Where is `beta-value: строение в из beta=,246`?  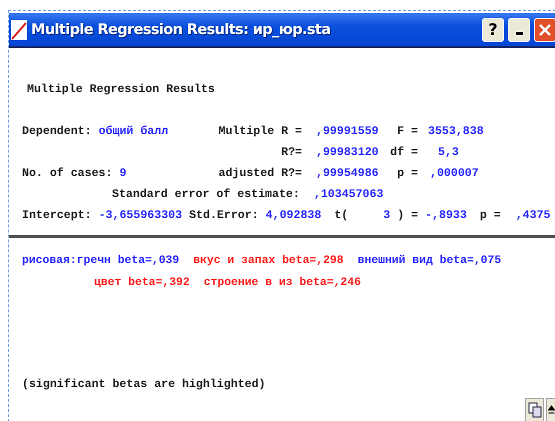 beta-value: строение в из beta=,246 is located at coordinates (282, 283).